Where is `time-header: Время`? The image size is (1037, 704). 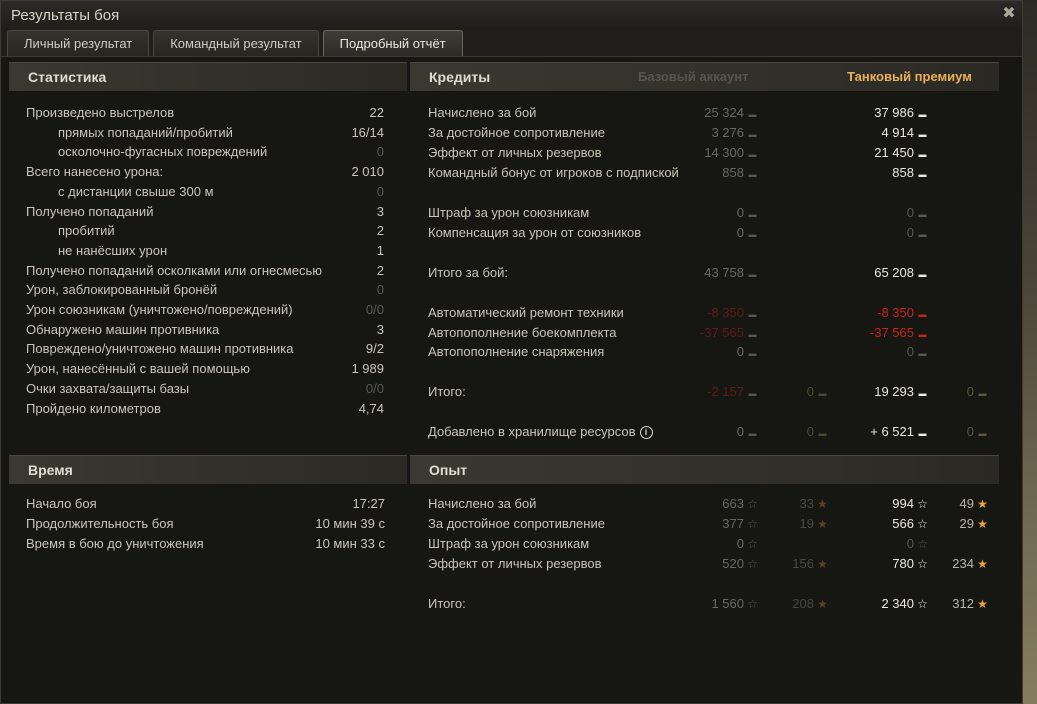 time-header: Время is located at coordinates (208, 469).